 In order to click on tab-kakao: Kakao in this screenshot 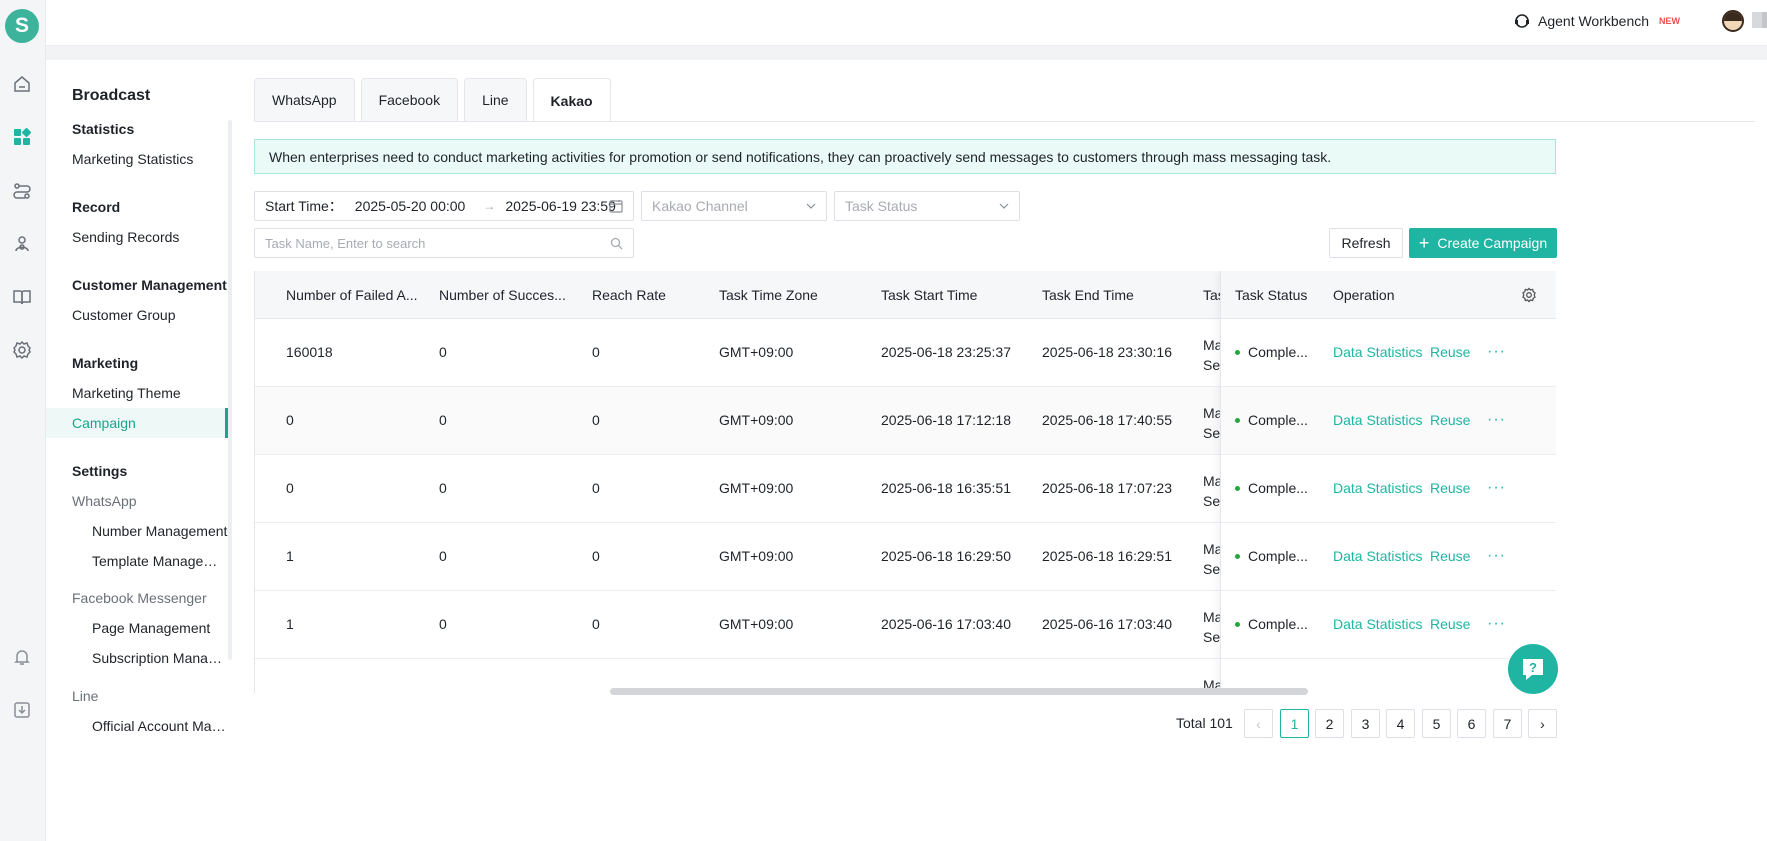, I will do `click(571, 100)`.